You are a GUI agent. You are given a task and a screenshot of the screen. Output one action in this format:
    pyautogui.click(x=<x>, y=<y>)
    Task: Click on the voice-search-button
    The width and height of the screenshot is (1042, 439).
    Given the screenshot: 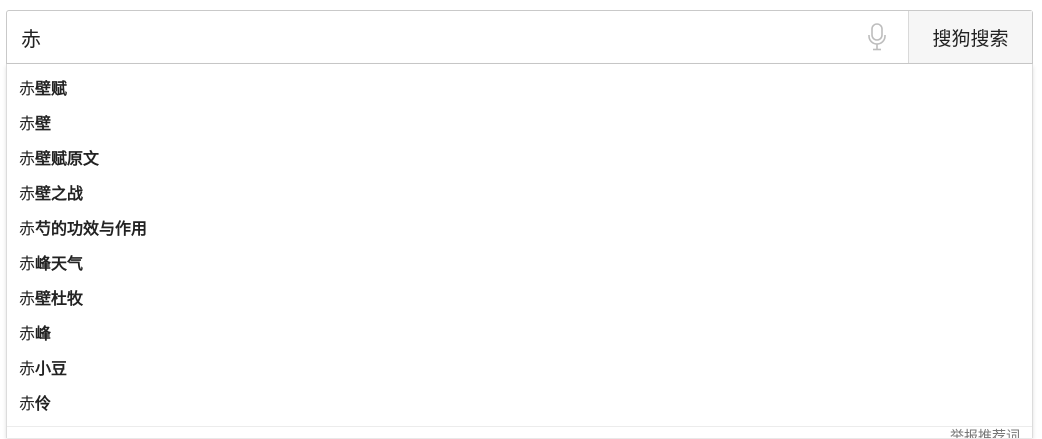 What is the action you would take?
    pyautogui.click(x=877, y=37)
    